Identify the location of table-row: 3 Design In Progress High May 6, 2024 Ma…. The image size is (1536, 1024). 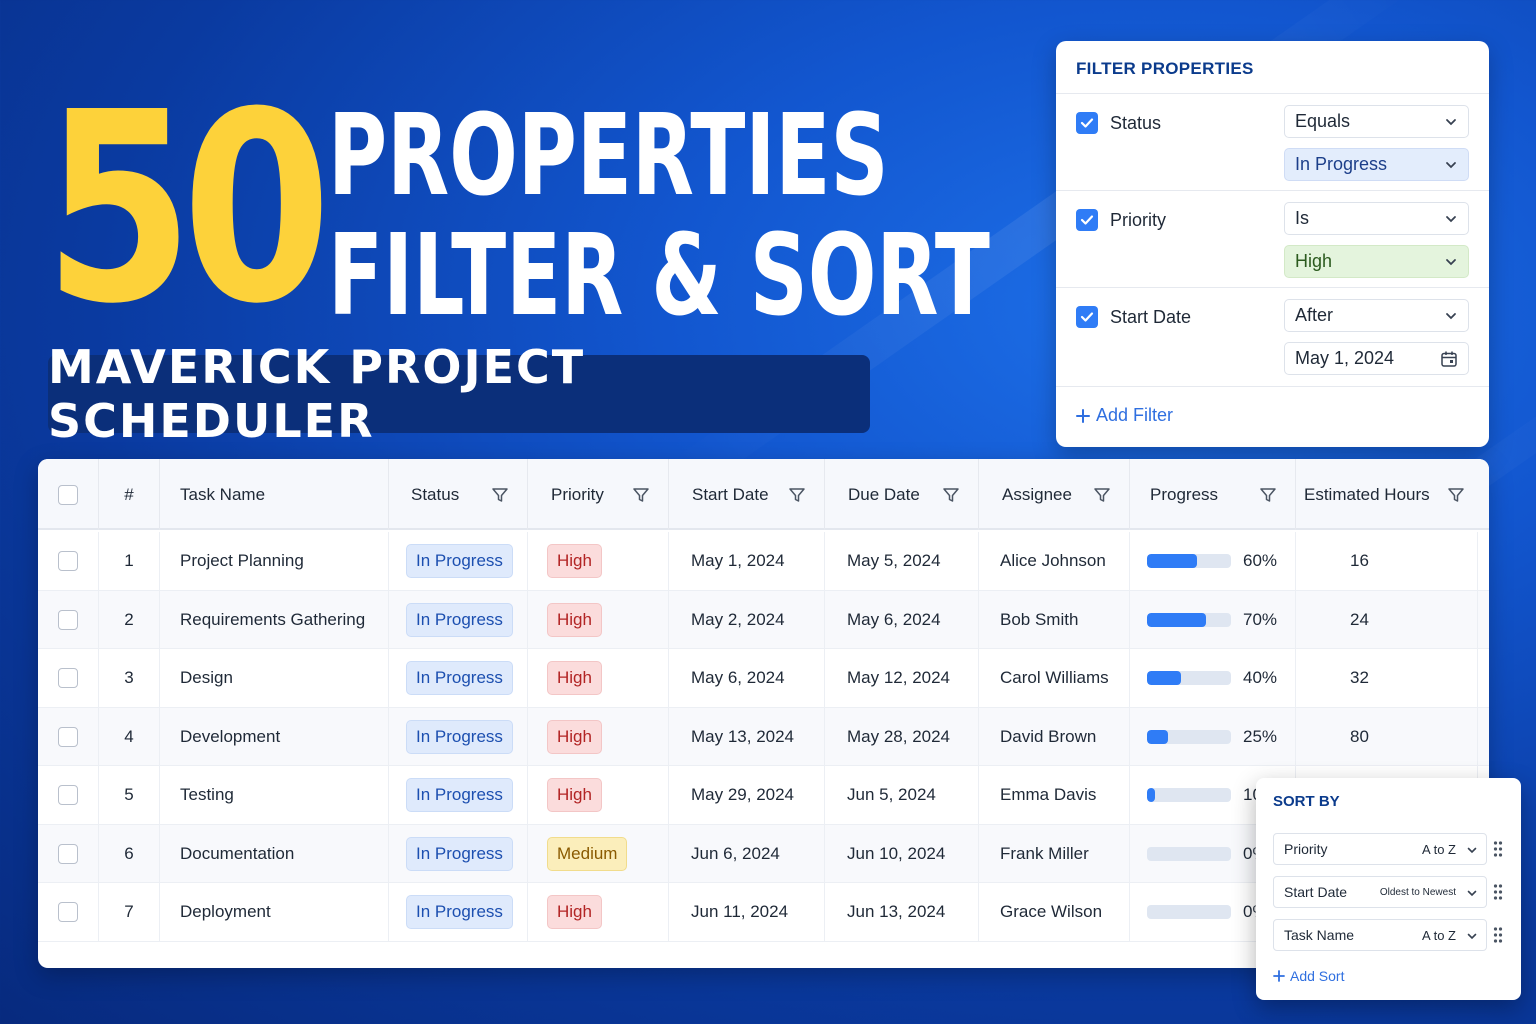
(763, 678).